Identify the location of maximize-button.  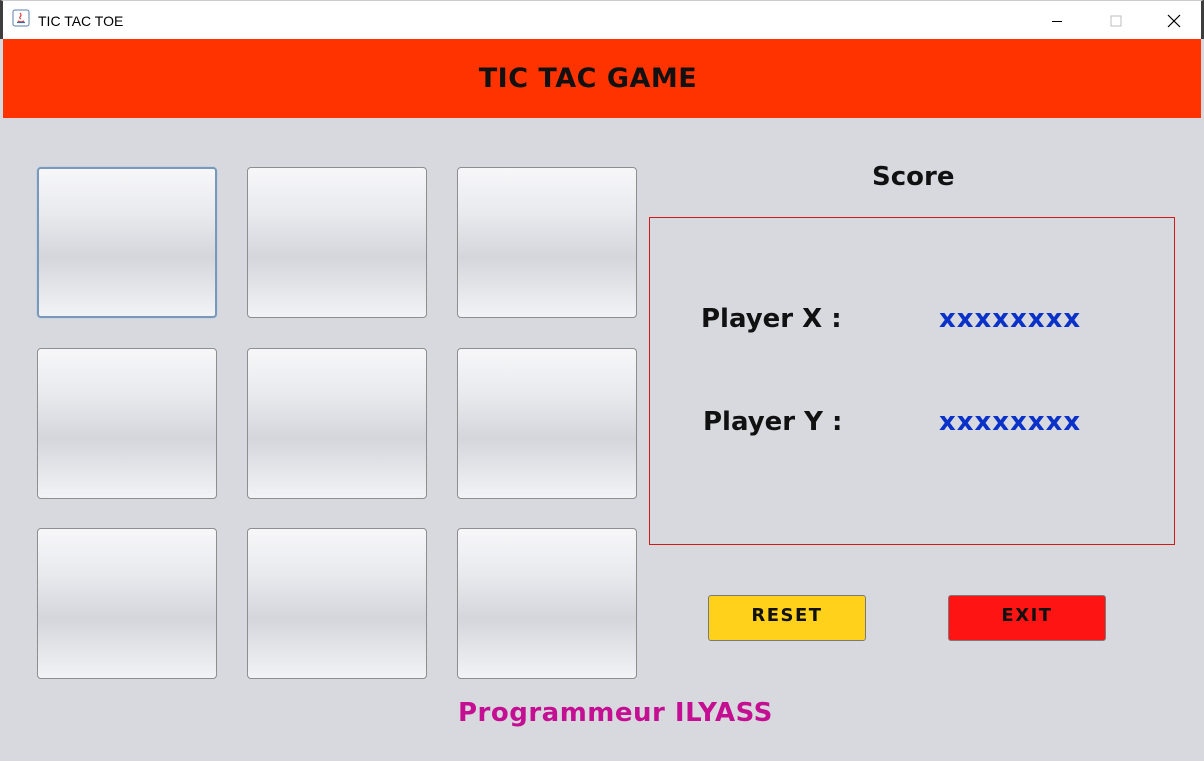
(1116, 20).